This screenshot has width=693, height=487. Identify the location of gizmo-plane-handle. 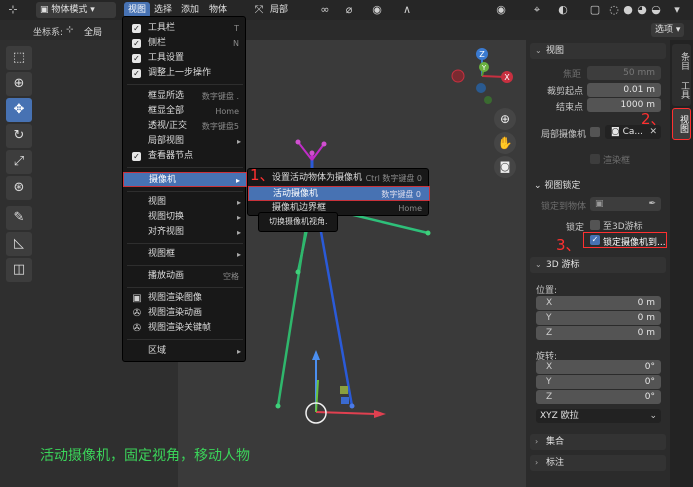
(344, 390).